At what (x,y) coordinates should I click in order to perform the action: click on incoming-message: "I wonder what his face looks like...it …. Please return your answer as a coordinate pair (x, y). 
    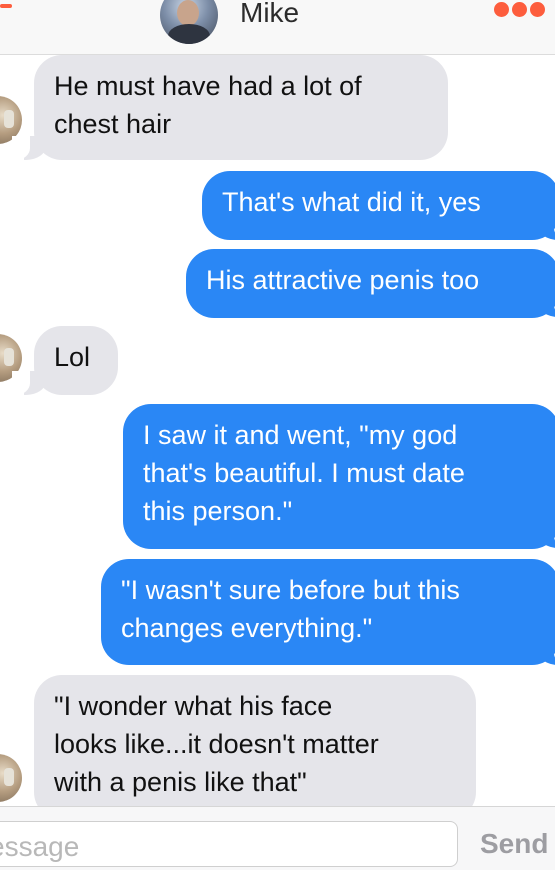
    Looking at the image, I should click on (255, 747).